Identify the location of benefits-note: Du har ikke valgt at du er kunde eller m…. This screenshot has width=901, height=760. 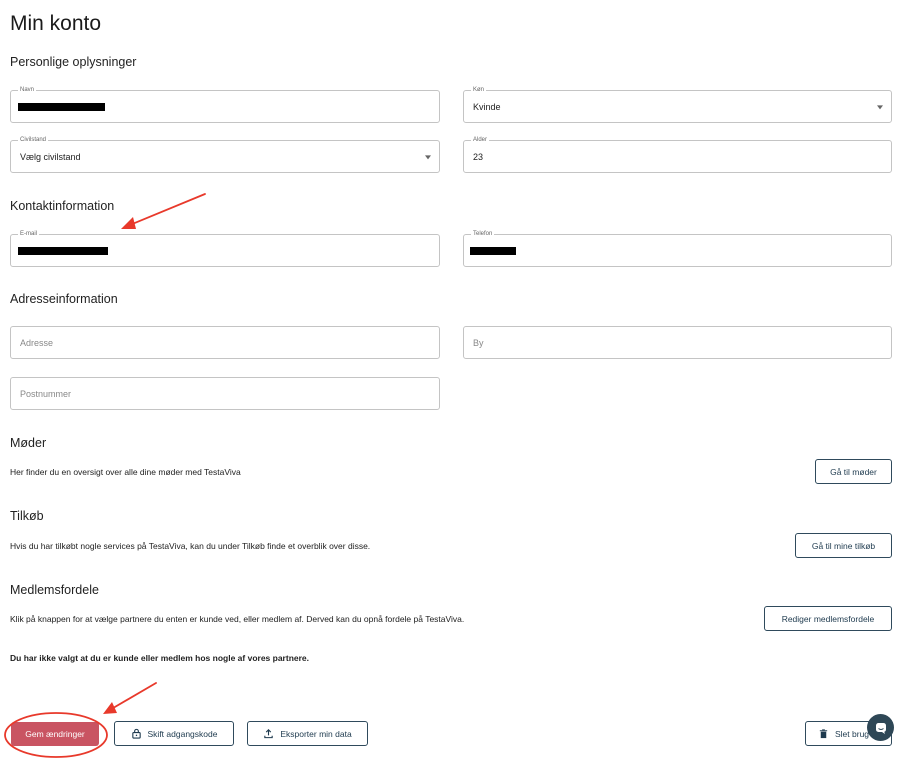
(160, 658).